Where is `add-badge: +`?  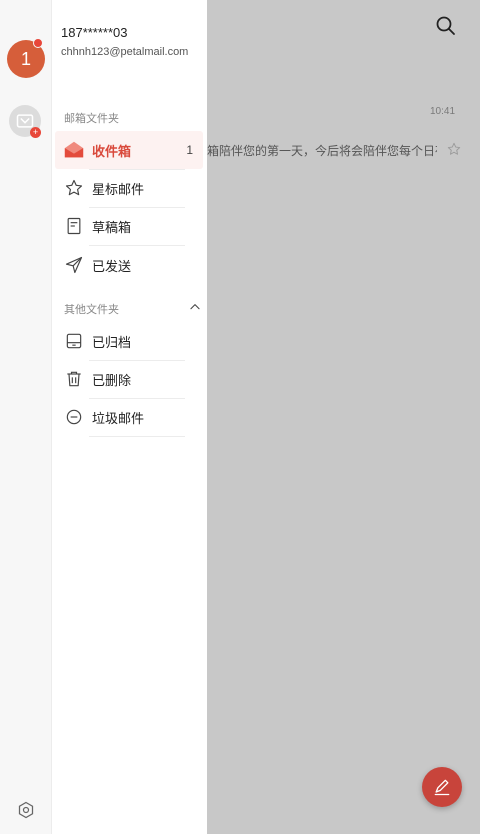 add-badge: + is located at coordinates (35, 132).